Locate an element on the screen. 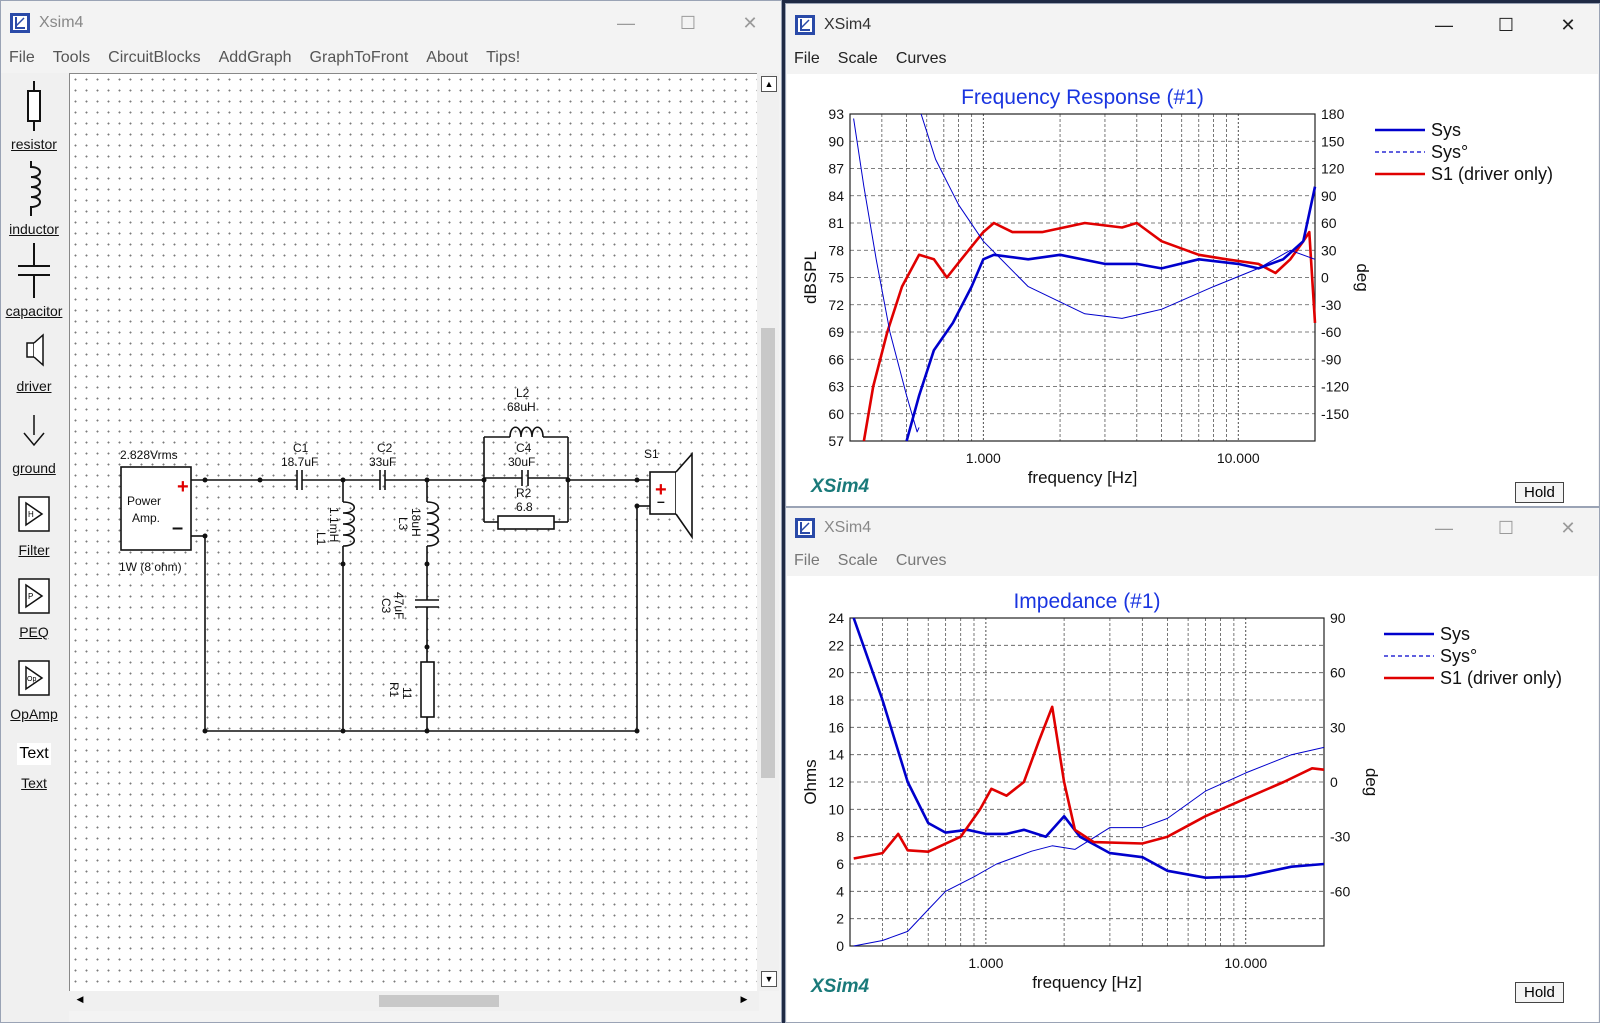 The width and height of the screenshot is (1600, 1023). palette-driver: driver is located at coordinates (34, 361).